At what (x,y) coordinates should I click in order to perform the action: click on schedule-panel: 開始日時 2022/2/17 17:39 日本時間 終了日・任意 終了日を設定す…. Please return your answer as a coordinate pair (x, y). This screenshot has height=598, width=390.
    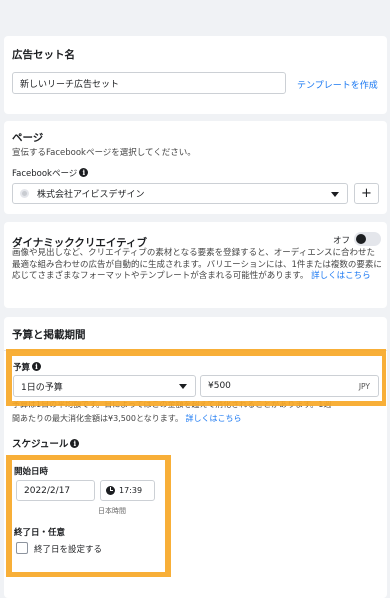
    Looking at the image, I should click on (88, 516).